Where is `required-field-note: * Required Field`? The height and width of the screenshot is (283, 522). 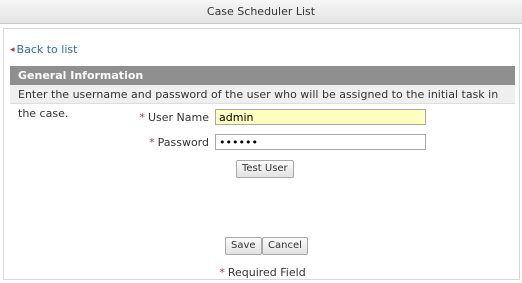
required-field-note: * Required Field is located at coordinates (262, 272).